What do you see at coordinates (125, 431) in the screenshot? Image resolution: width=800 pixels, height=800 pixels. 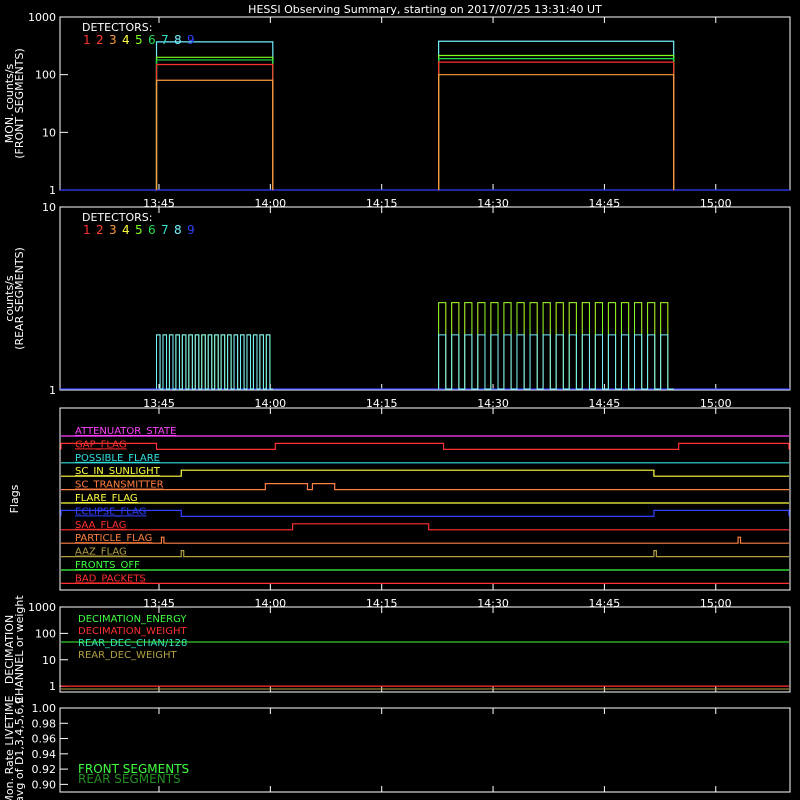 I see `flag-label-attenuator-state: ATTENUATOR_STATE` at bounding box center [125, 431].